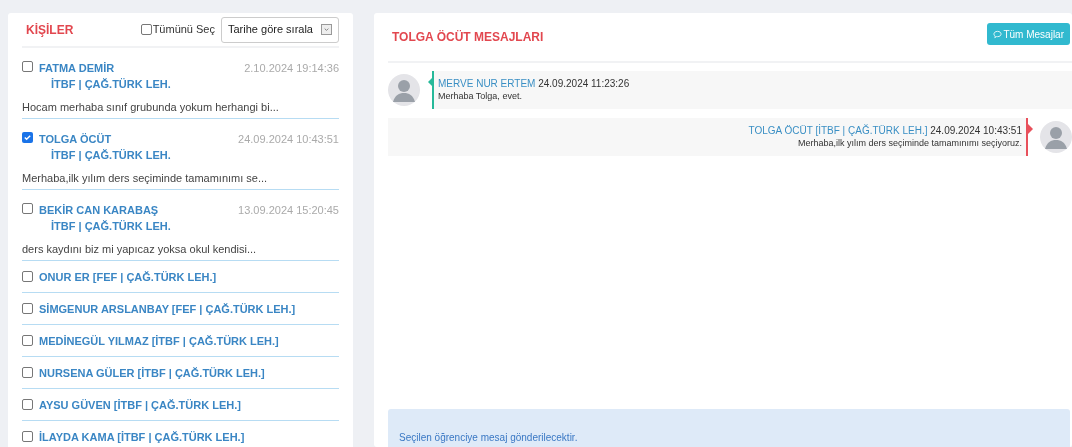  What do you see at coordinates (468, 37) in the screenshot?
I see `panel-title: TOLGA ÖCÜT MESAJLARI` at bounding box center [468, 37].